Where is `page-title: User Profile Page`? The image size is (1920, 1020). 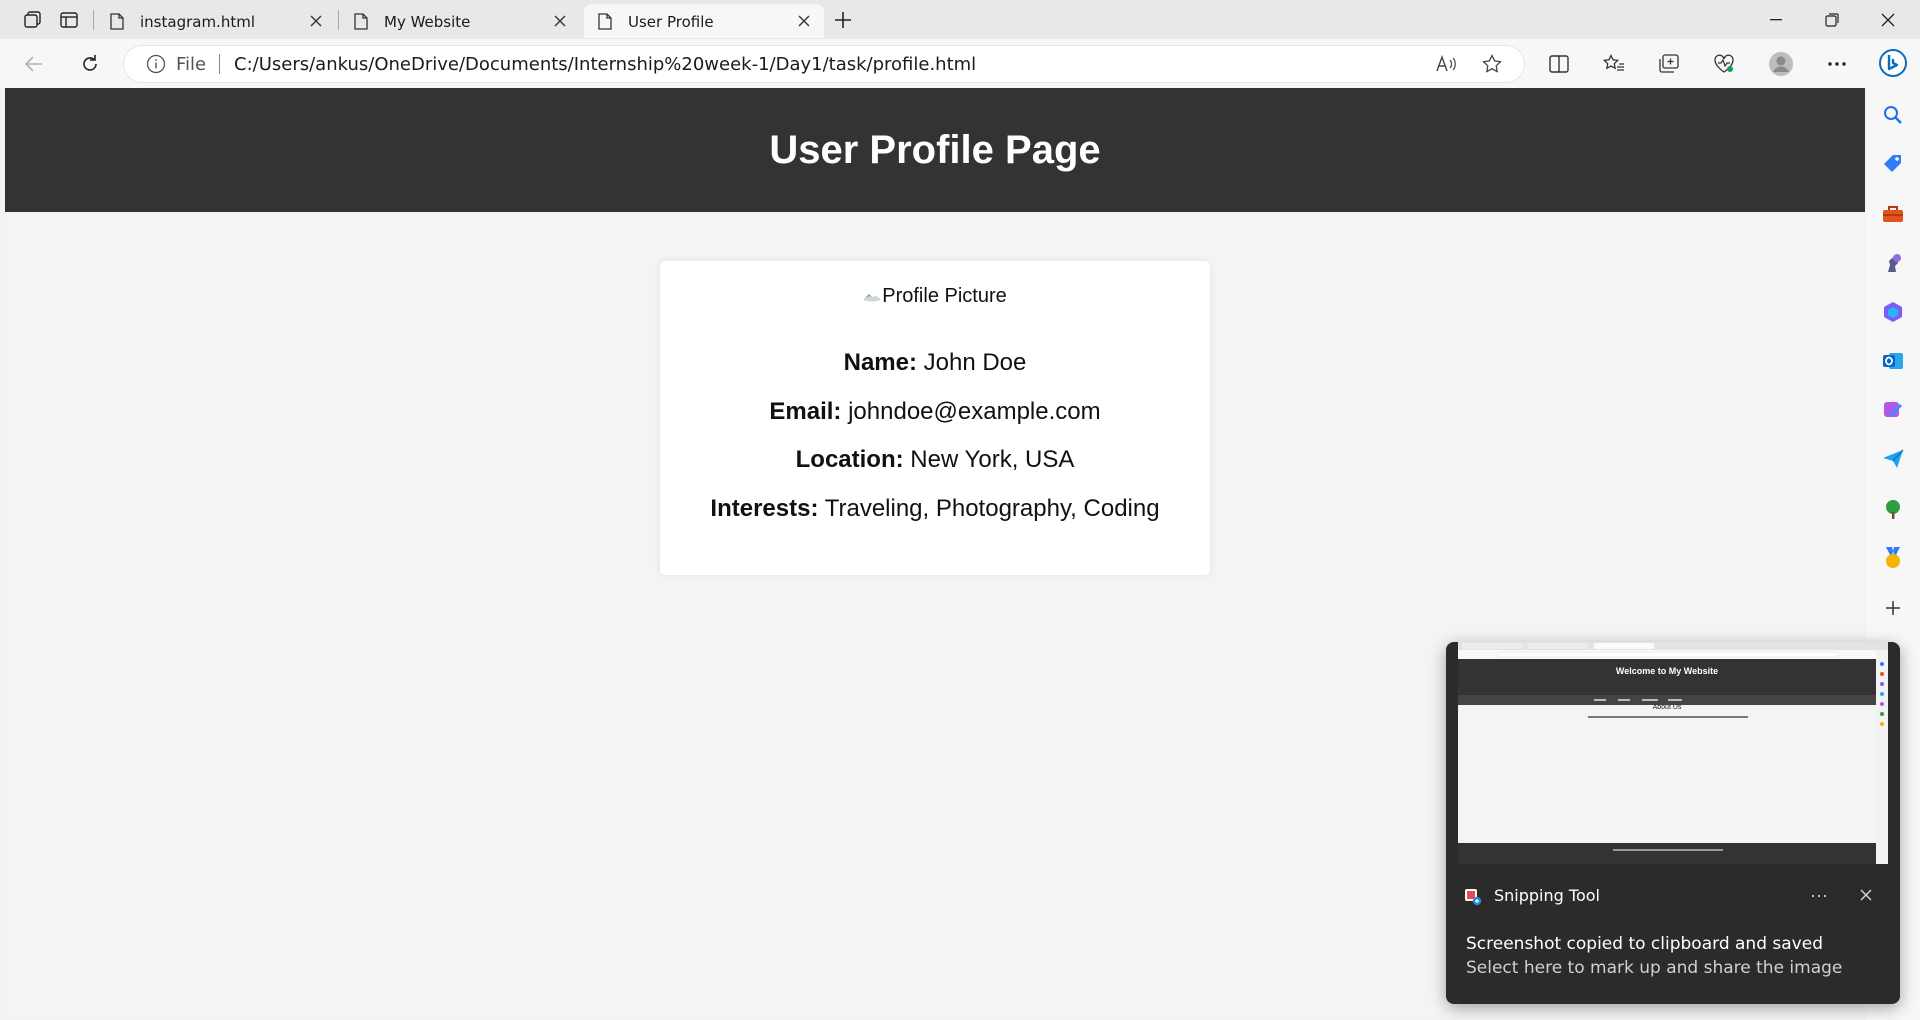 page-title: User Profile Page is located at coordinates (935, 149).